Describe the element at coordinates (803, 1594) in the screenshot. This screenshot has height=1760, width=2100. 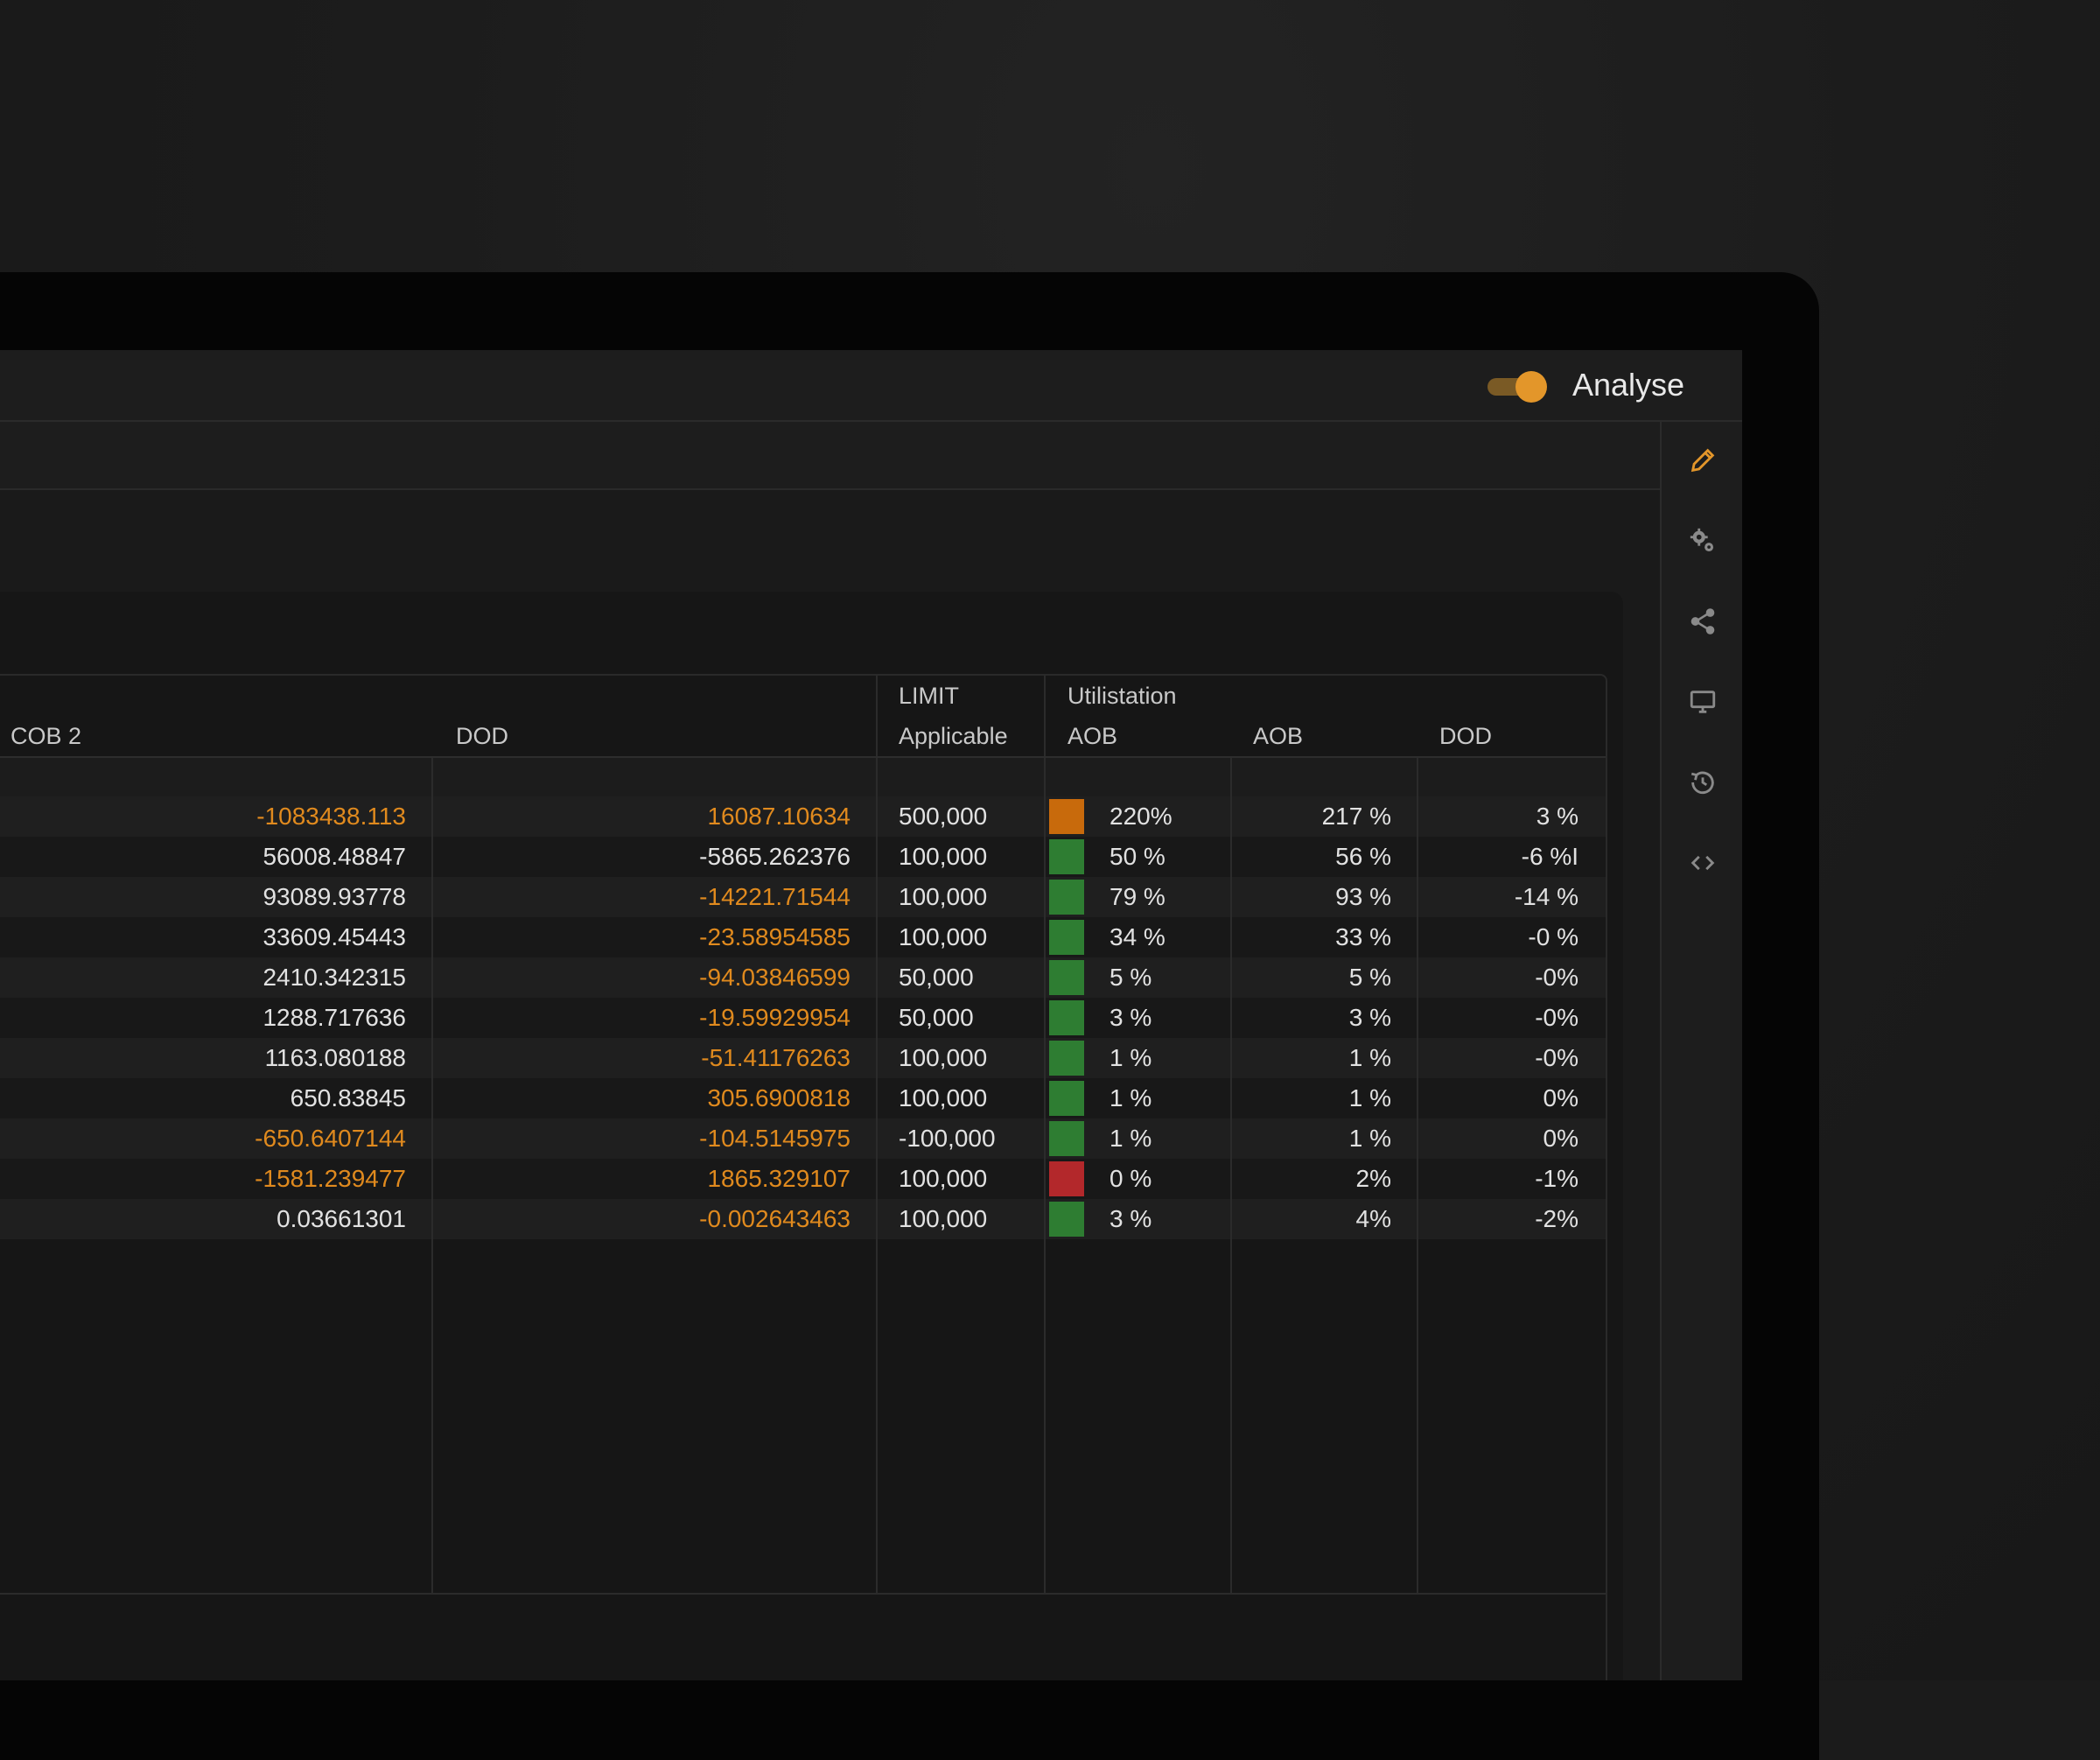
I see `table-bottom-border` at that location.